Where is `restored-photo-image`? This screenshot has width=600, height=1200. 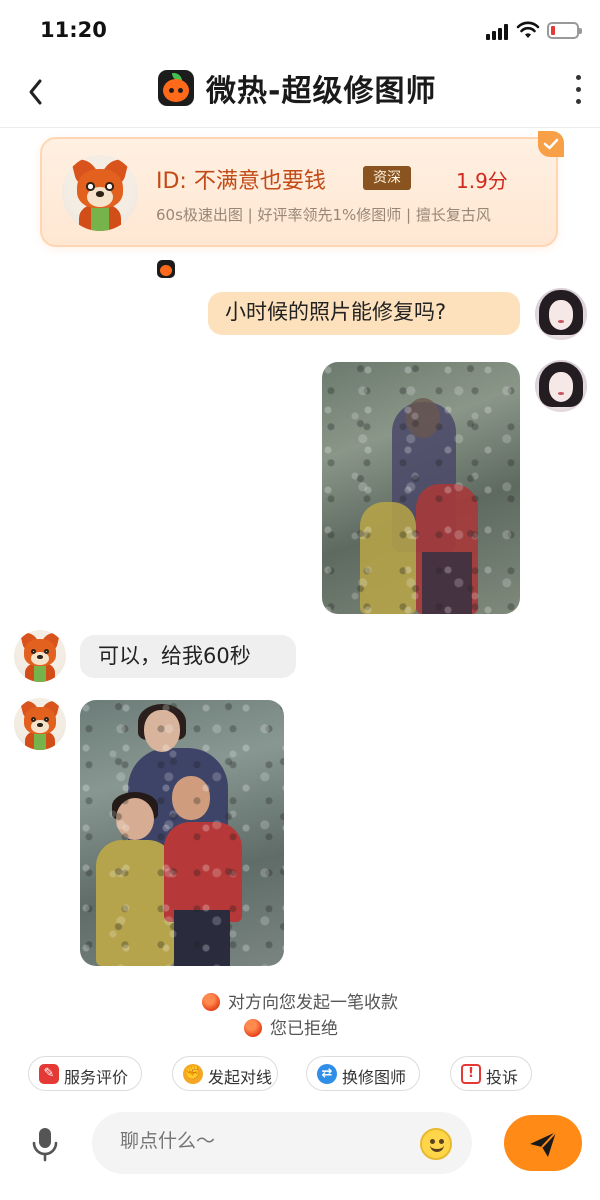 restored-photo-image is located at coordinates (182, 833).